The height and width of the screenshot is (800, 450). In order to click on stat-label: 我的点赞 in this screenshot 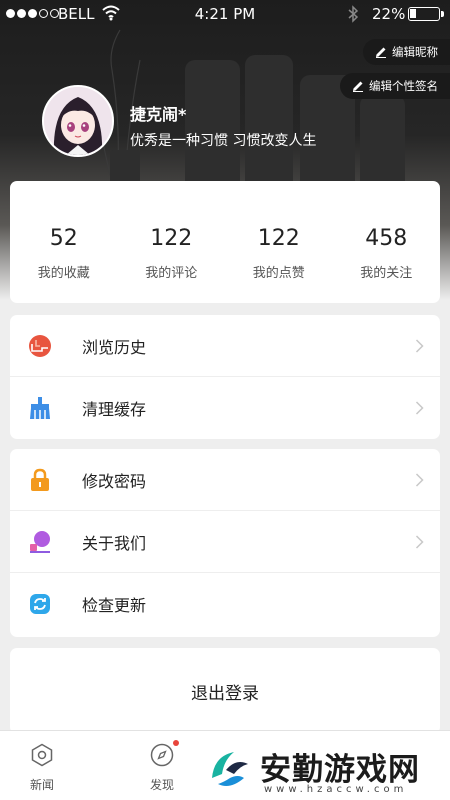, I will do `click(278, 273)`.